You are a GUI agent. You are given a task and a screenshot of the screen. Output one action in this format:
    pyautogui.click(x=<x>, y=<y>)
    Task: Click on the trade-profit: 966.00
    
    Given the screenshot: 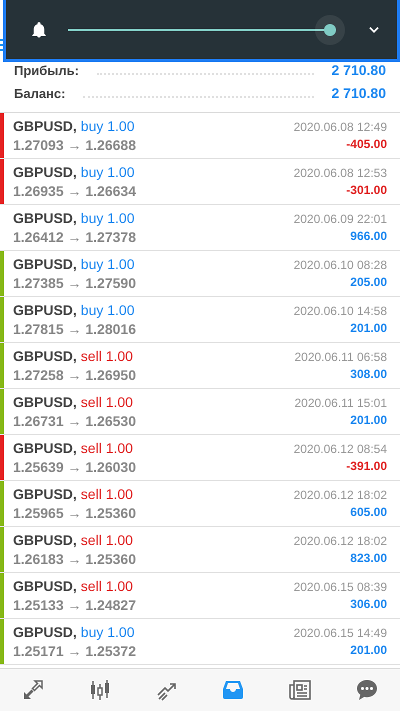 What is the action you would take?
    pyautogui.click(x=368, y=236)
    